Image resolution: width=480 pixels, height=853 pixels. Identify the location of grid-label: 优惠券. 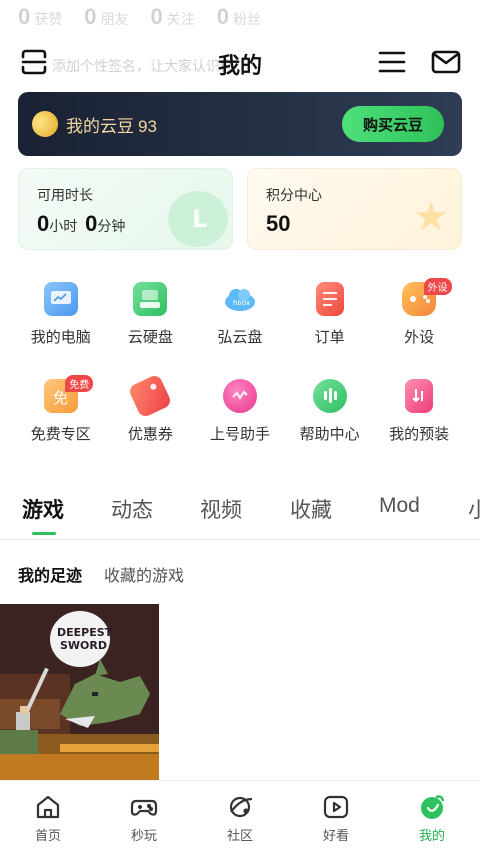
(150, 434).